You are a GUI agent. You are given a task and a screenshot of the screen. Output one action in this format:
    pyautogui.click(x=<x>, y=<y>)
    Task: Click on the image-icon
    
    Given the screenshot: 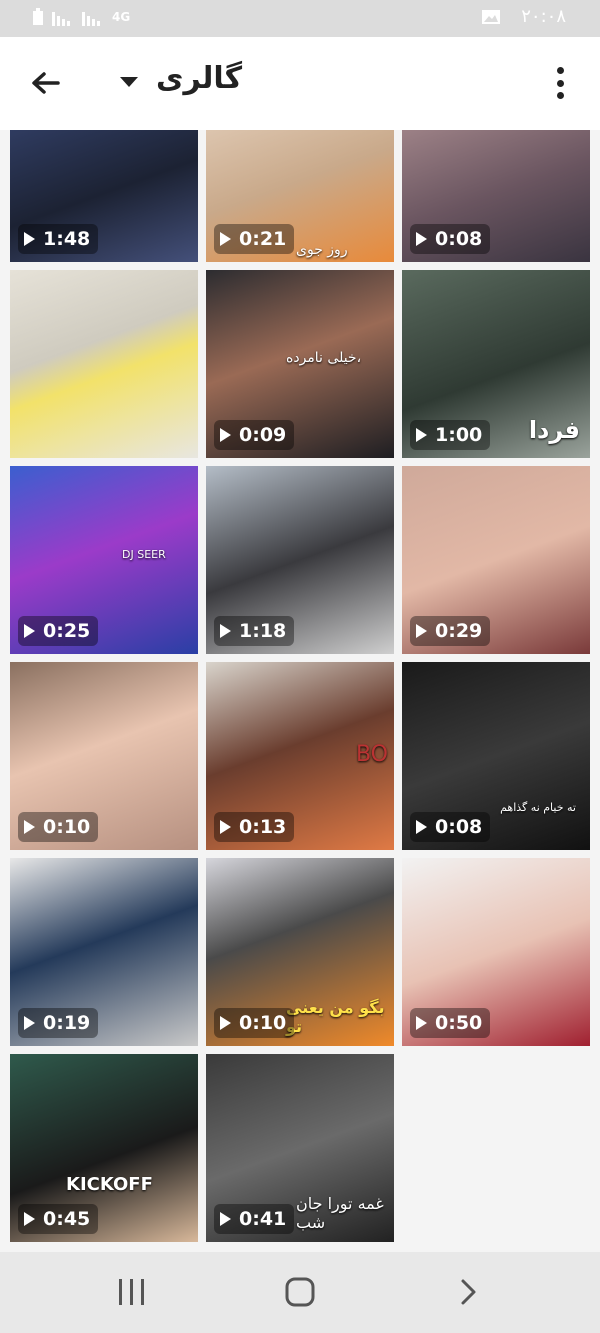 What is the action you would take?
    pyautogui.click(x=491, y=16)
    